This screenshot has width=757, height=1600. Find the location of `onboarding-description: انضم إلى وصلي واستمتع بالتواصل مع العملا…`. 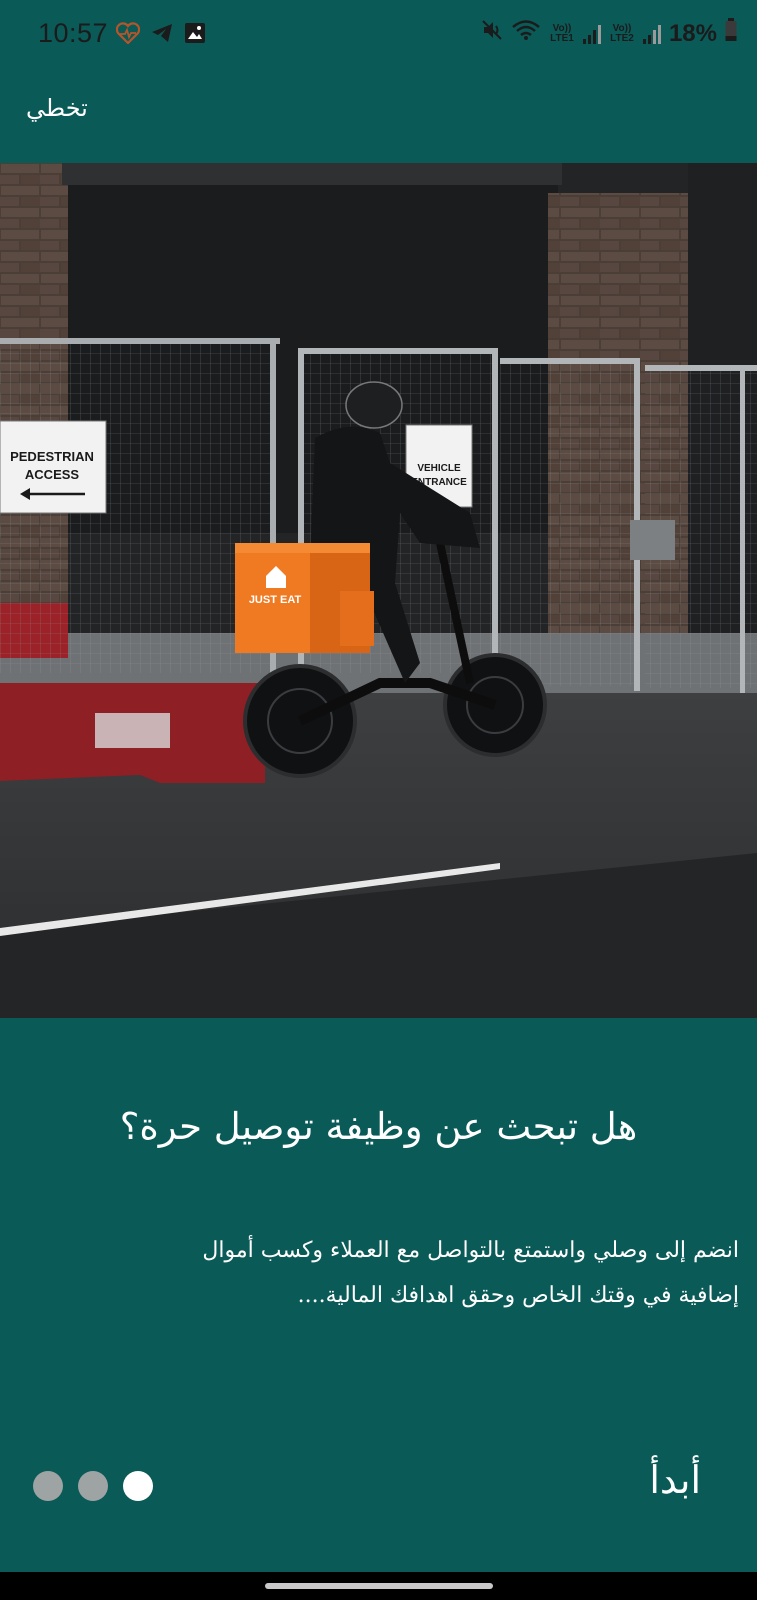

onboarding-description: انضم إلى وصلي واستمتع بالتواصل مع العملا… is located at coordinates (389, 1273).